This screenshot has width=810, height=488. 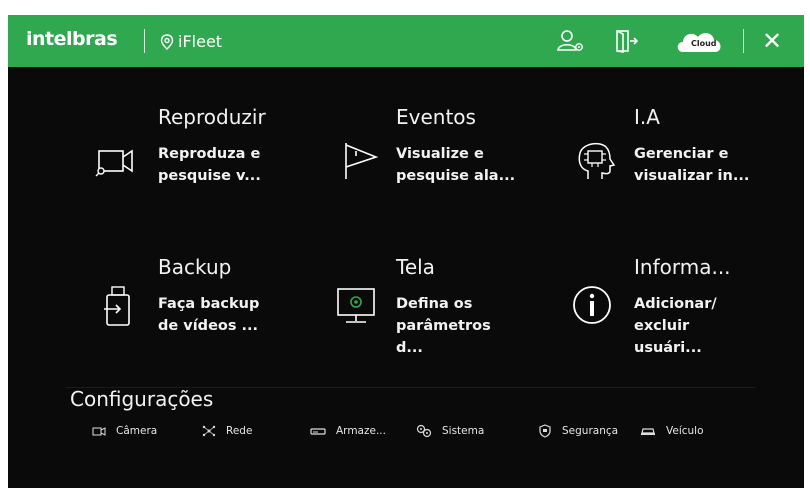 I want to click on app-name: iFleet, so click(x=191, y=41).